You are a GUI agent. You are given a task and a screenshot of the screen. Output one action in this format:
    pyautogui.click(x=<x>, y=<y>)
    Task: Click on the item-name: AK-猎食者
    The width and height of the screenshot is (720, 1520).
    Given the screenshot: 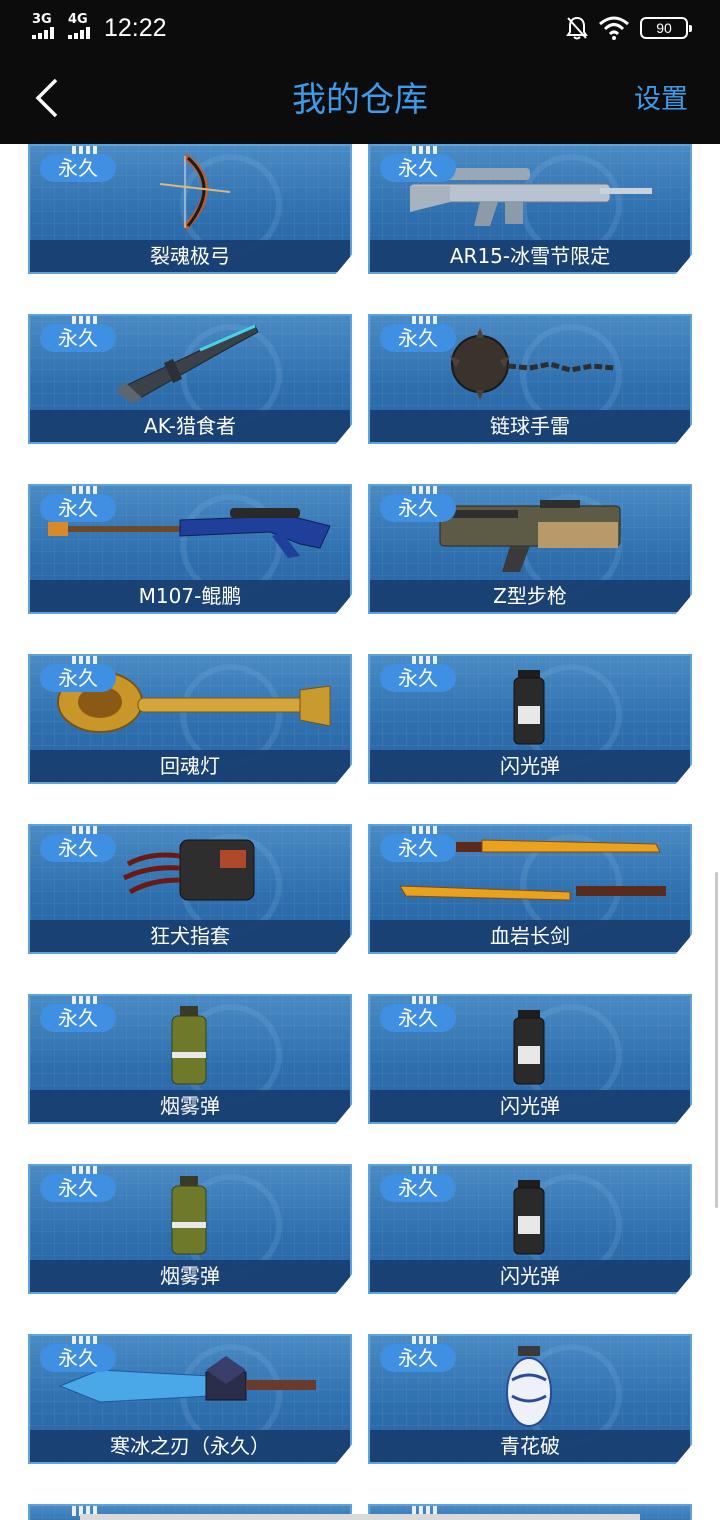 What is the action you would take?
    pyautogui.click(x=190, y=426)
    